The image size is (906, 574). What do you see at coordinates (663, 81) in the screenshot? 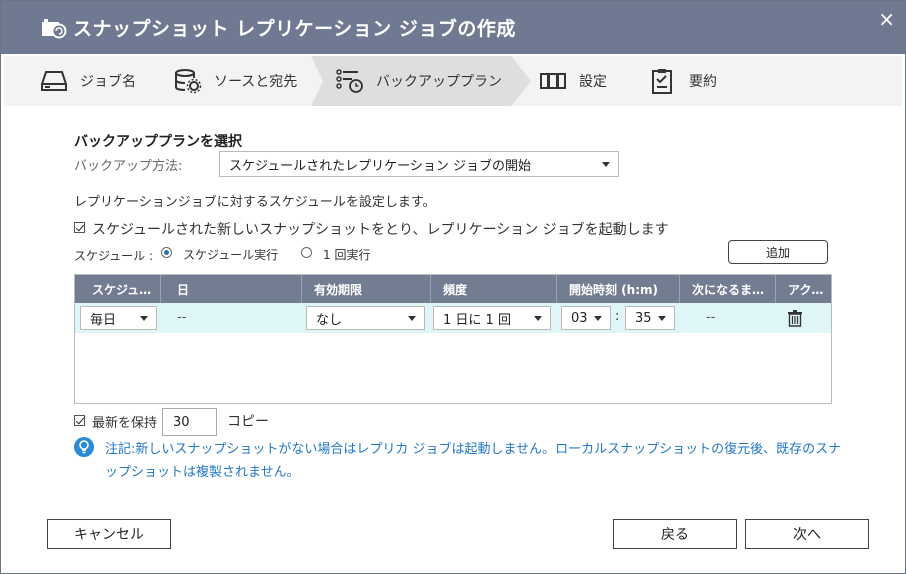
I see `clipboard-check-icon` at bounding box center [663, 81].